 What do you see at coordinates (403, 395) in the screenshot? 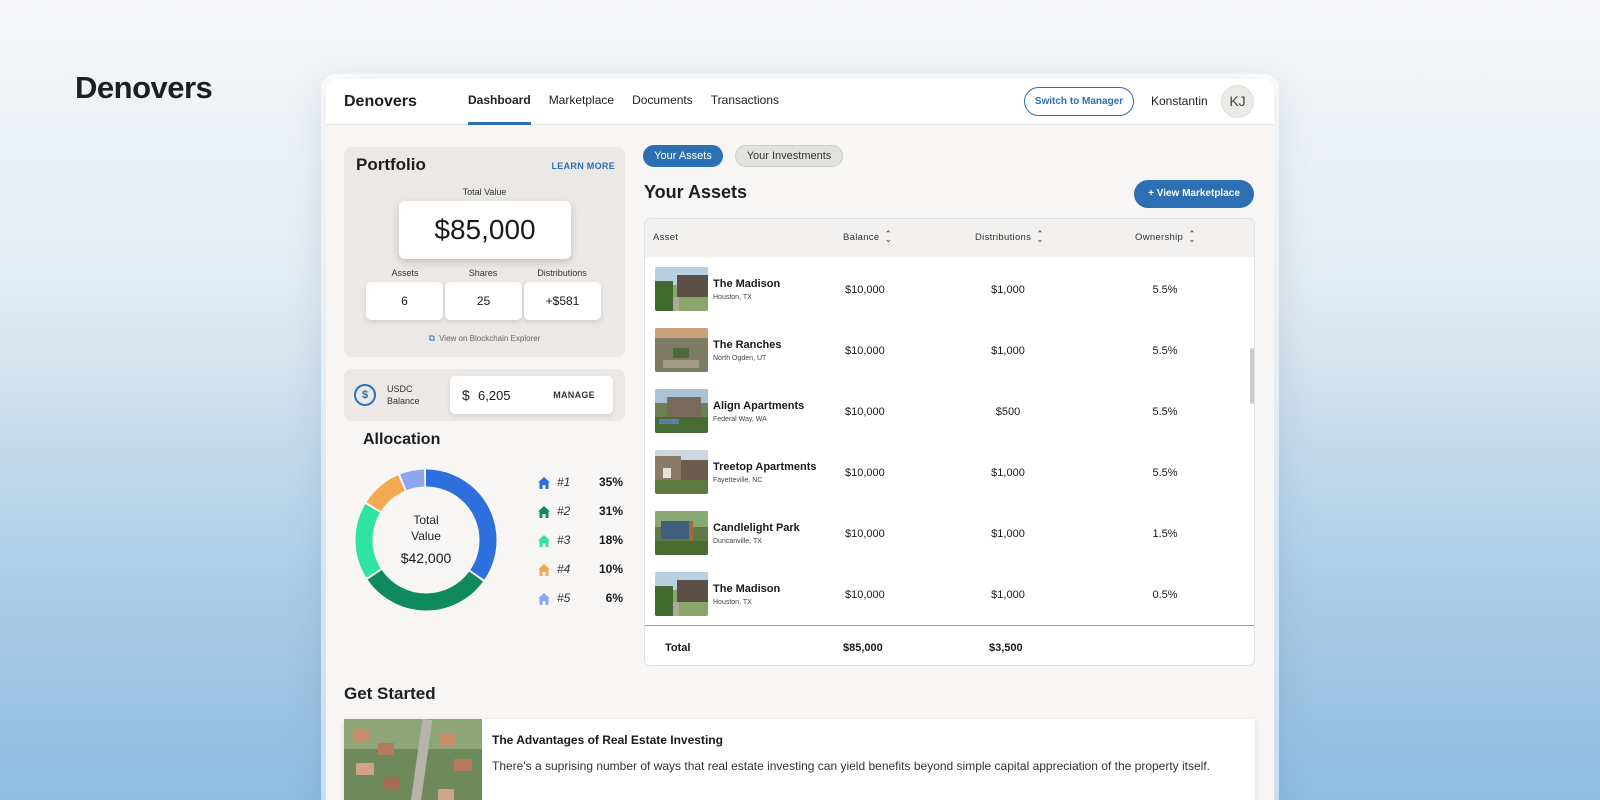
I see `usdc-balance-label: USDC Balance` at bounding box center [403, 395].